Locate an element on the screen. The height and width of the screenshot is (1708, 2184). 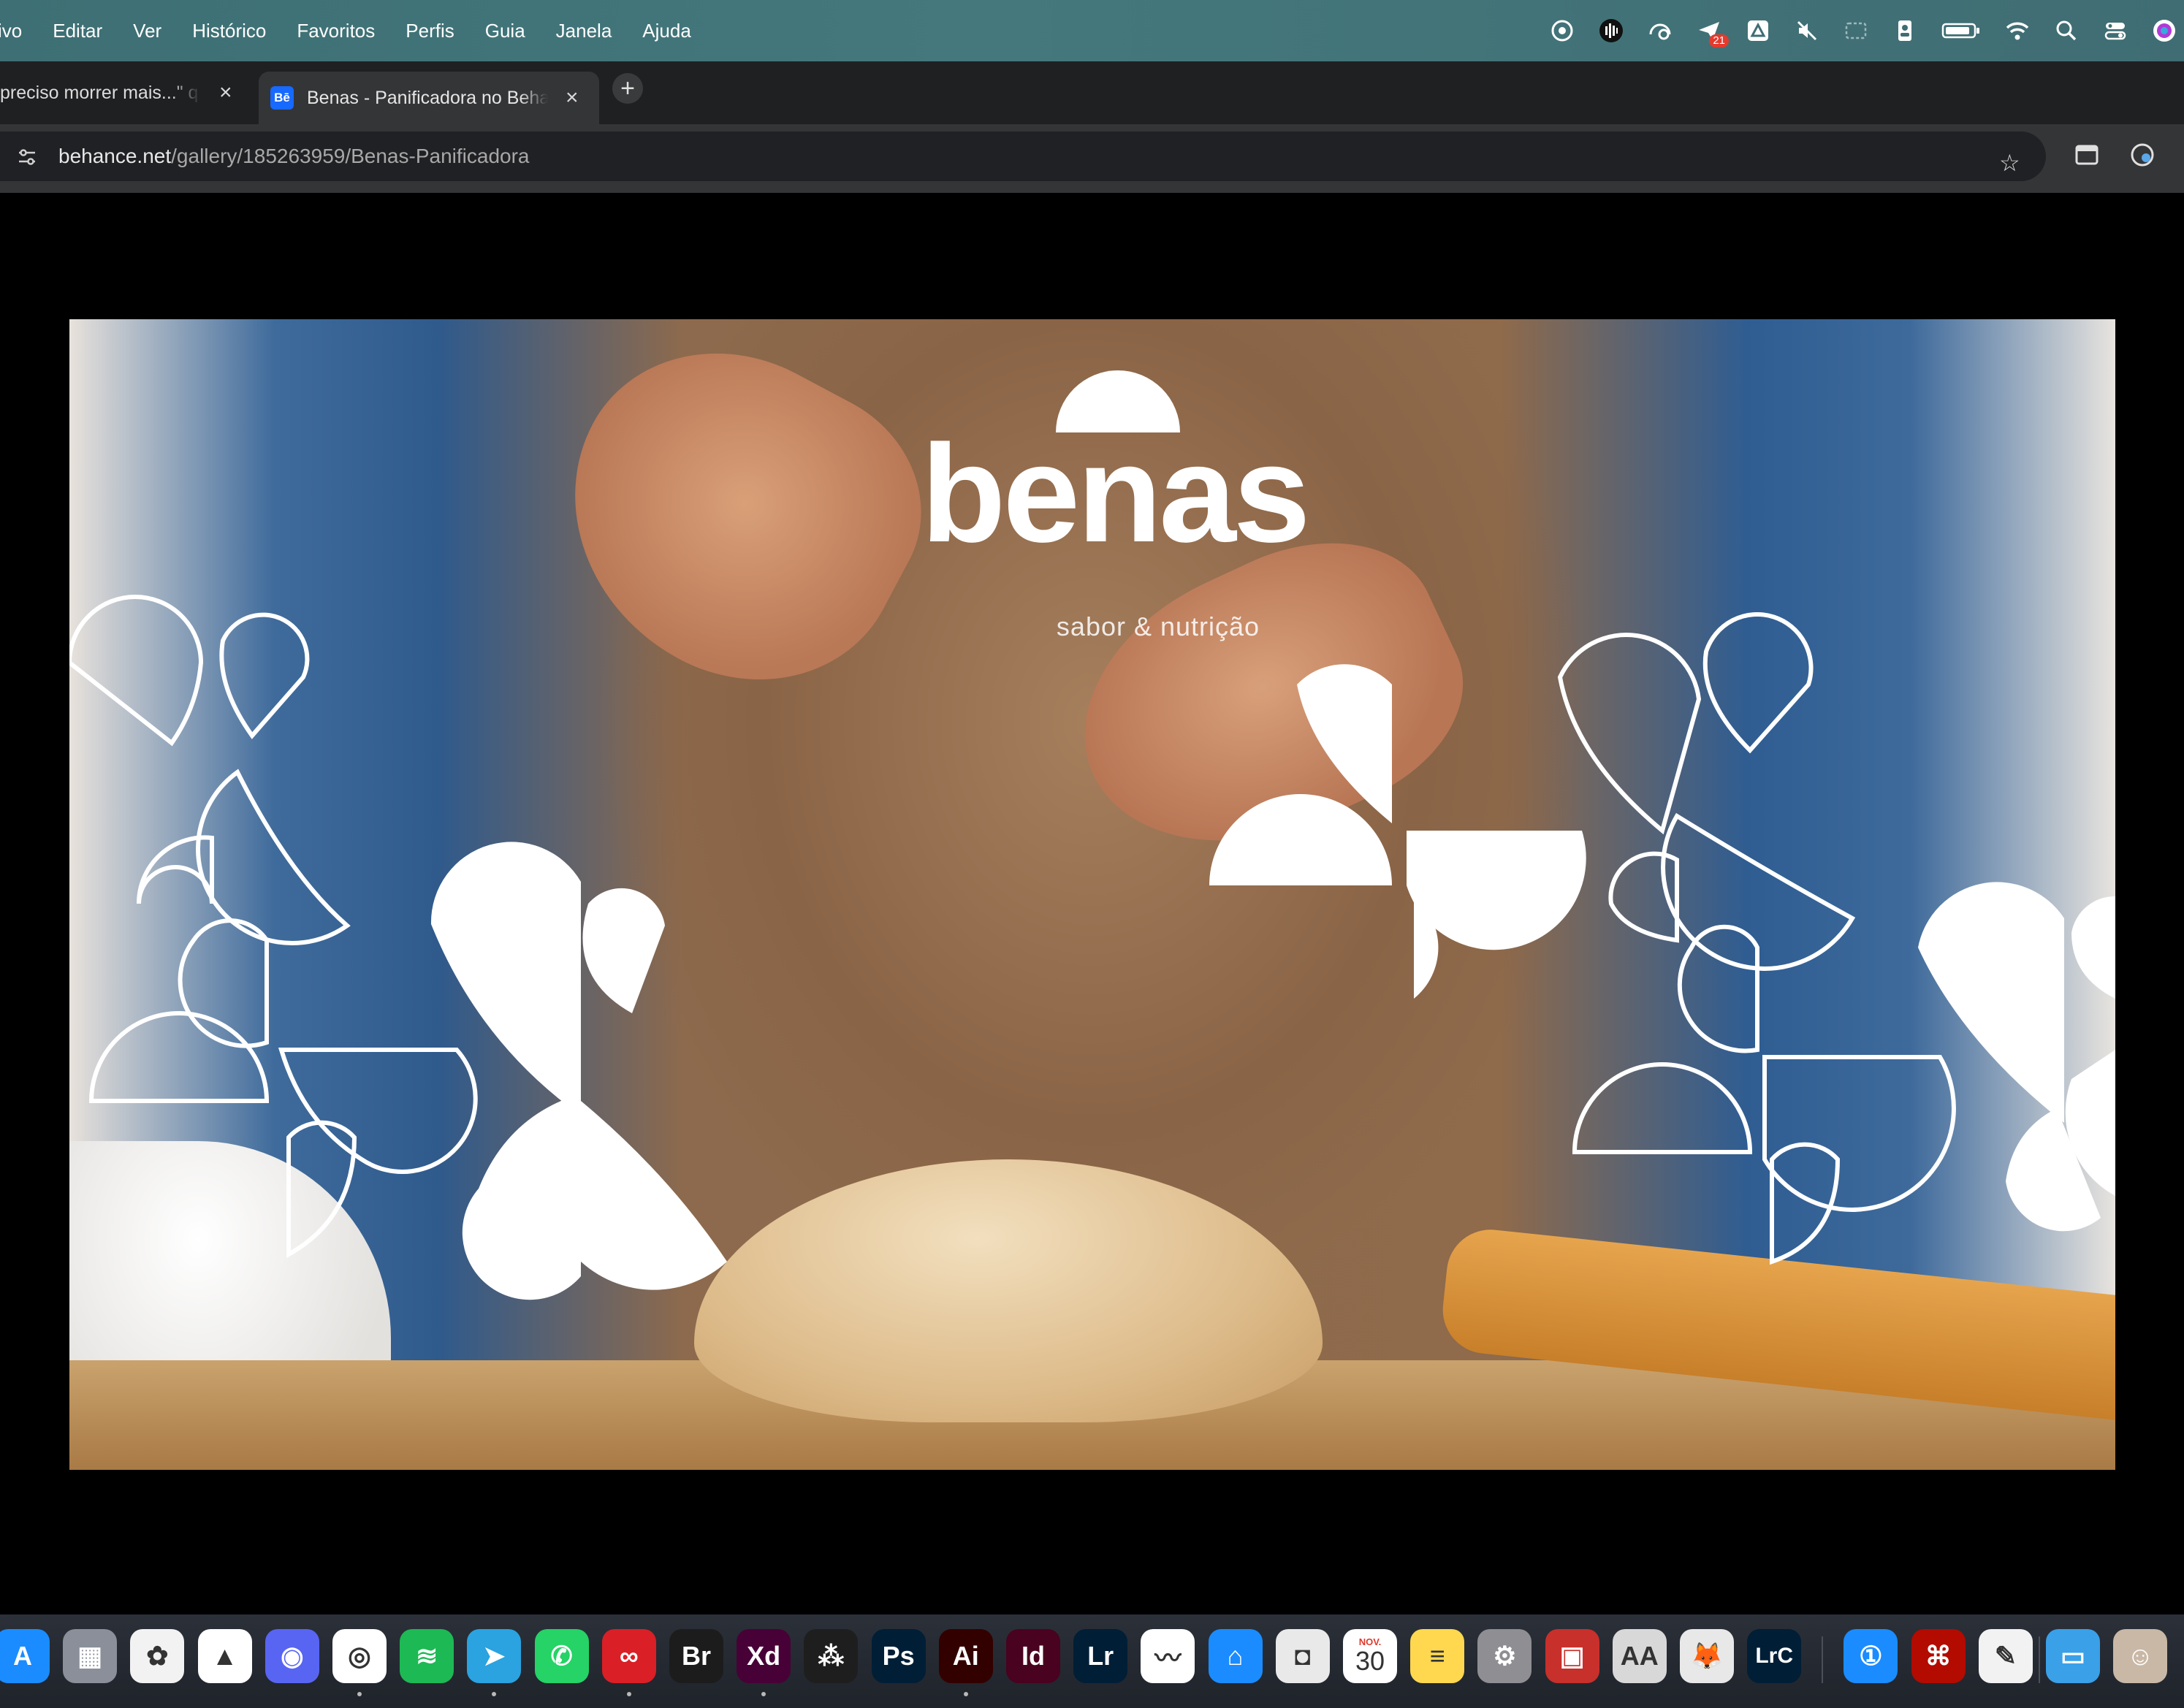
dock-separator is located at coordinates (2040, 1660).